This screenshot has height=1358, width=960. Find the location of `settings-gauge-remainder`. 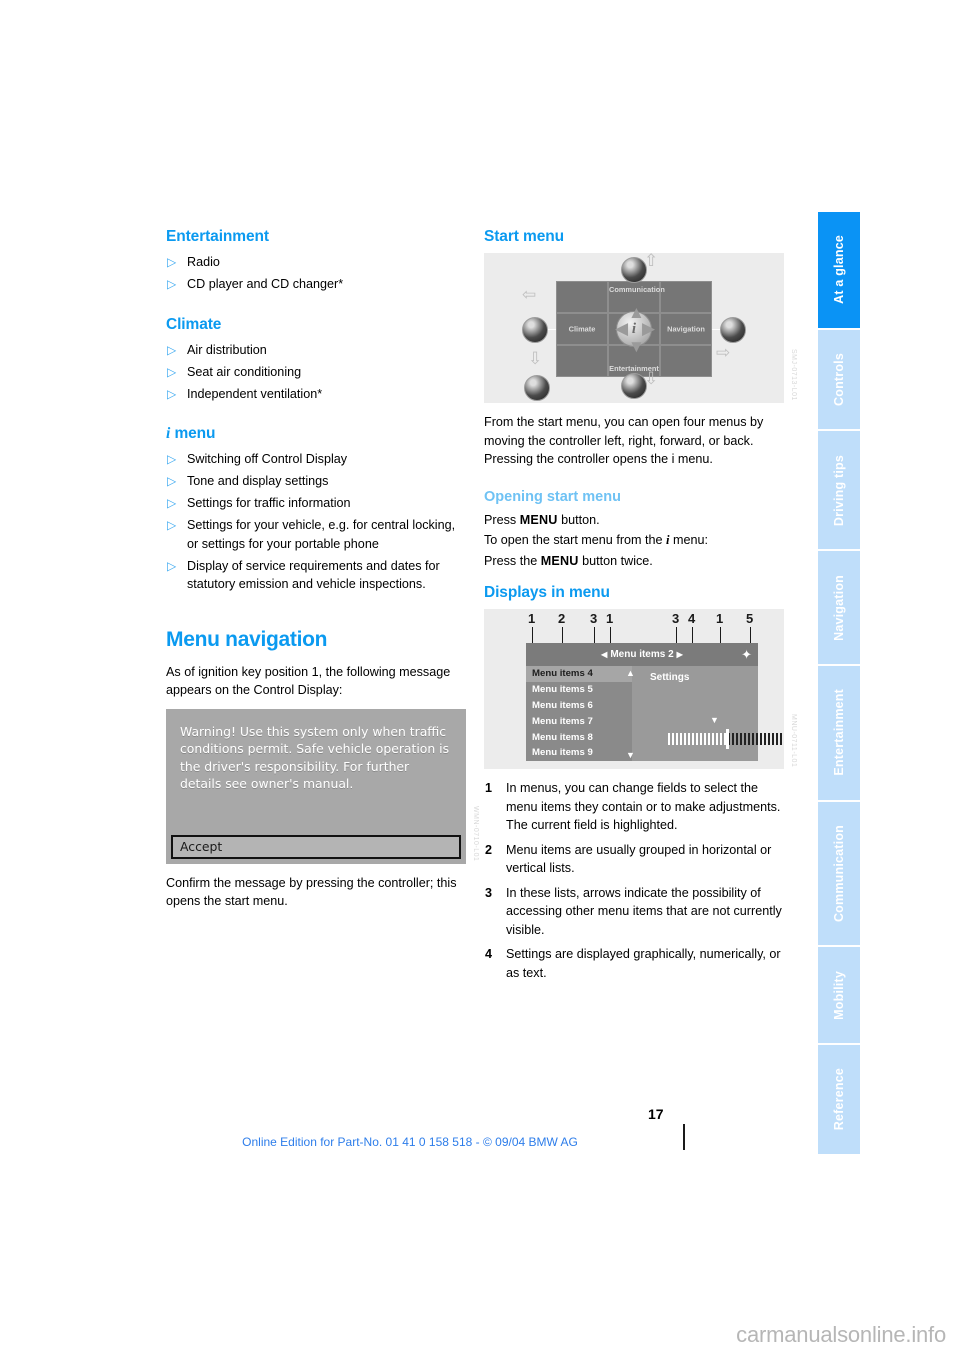

settings-gauge-remainder is located at coordinates (756, 739).